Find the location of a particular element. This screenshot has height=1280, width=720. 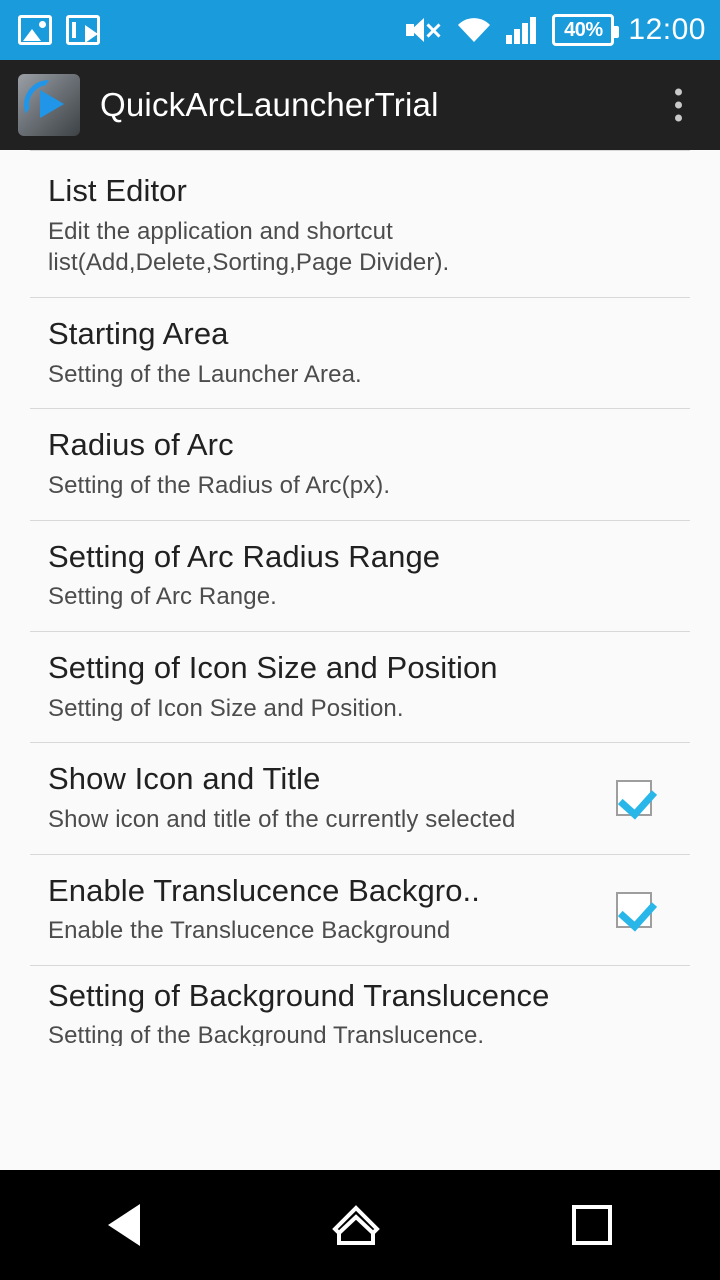

battery-icon: 40% is located at coordinates (586, 30).